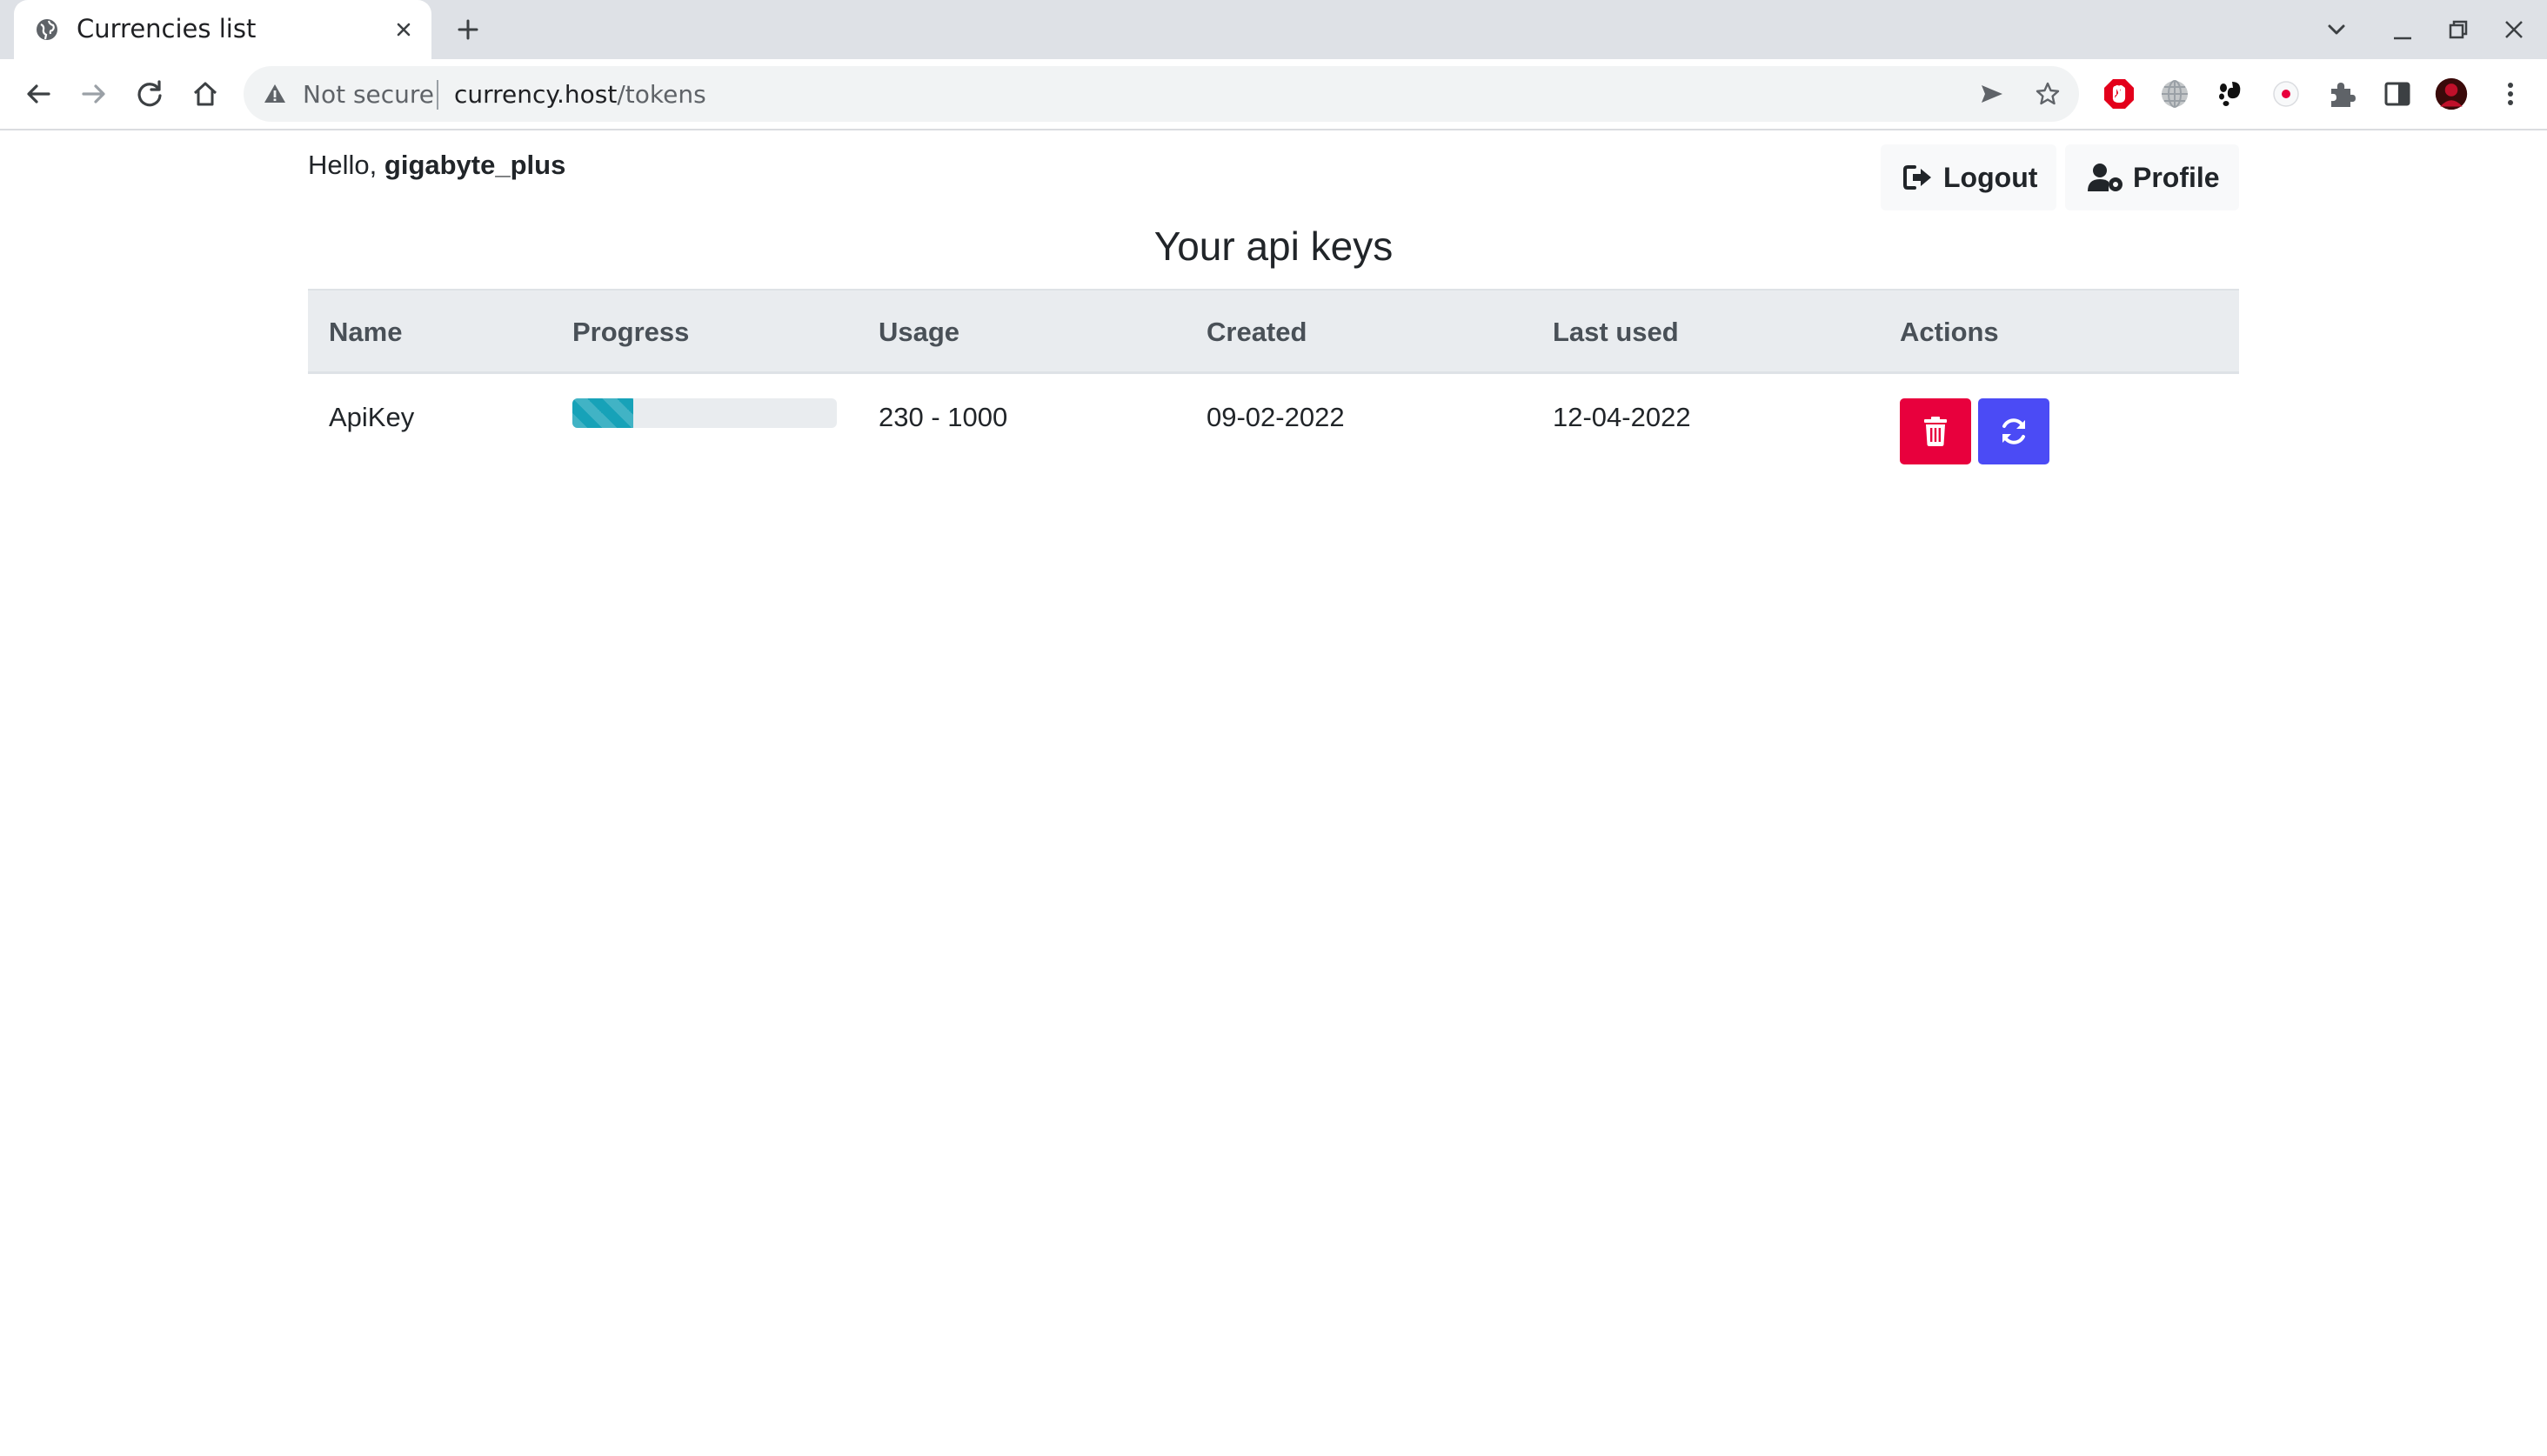 The image size is (2547, 1456). What do you see at coordinates (2336, 29) in the screenshot?
I see `tab-search-chevron-icon` at bounding box center [2336, 29].